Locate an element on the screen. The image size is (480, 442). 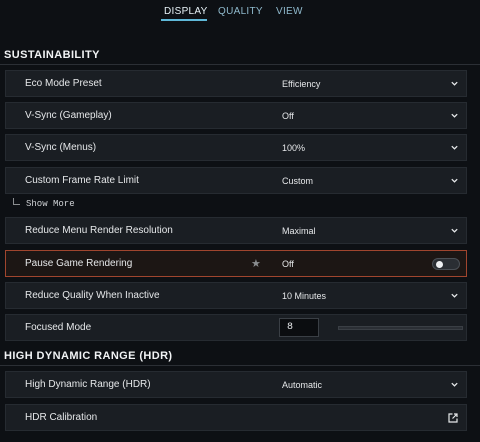
pause-game-rendering-row: Pause Game Rendering ★ Off is located at coordinates (236, 263).